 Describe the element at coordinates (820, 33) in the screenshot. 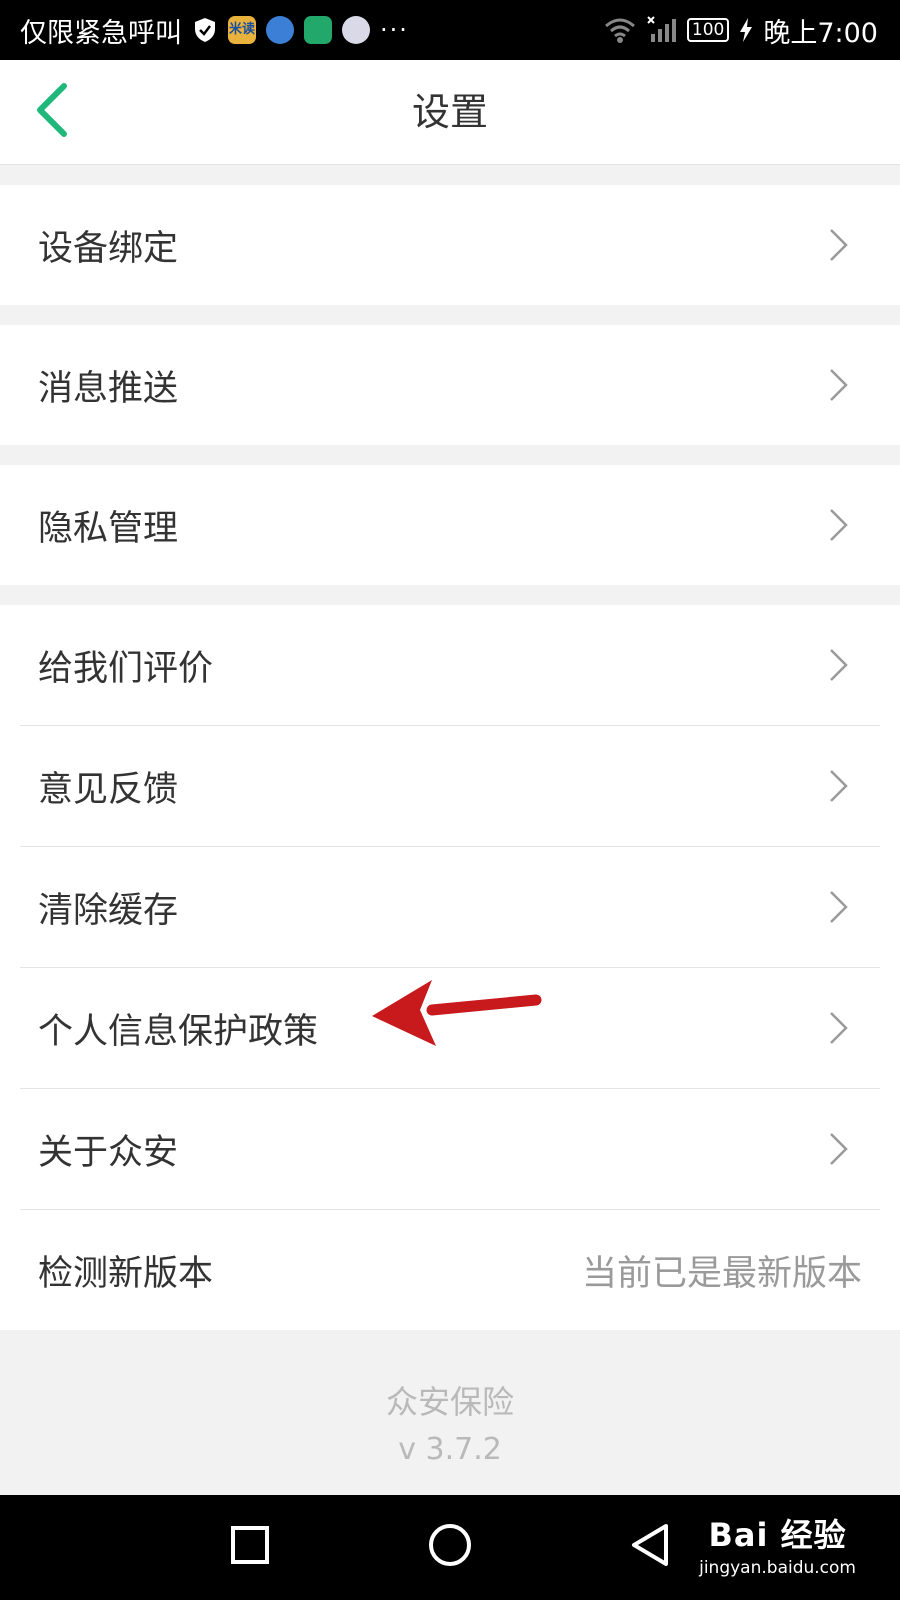

I see `clock: 晚上7:00` at that location.